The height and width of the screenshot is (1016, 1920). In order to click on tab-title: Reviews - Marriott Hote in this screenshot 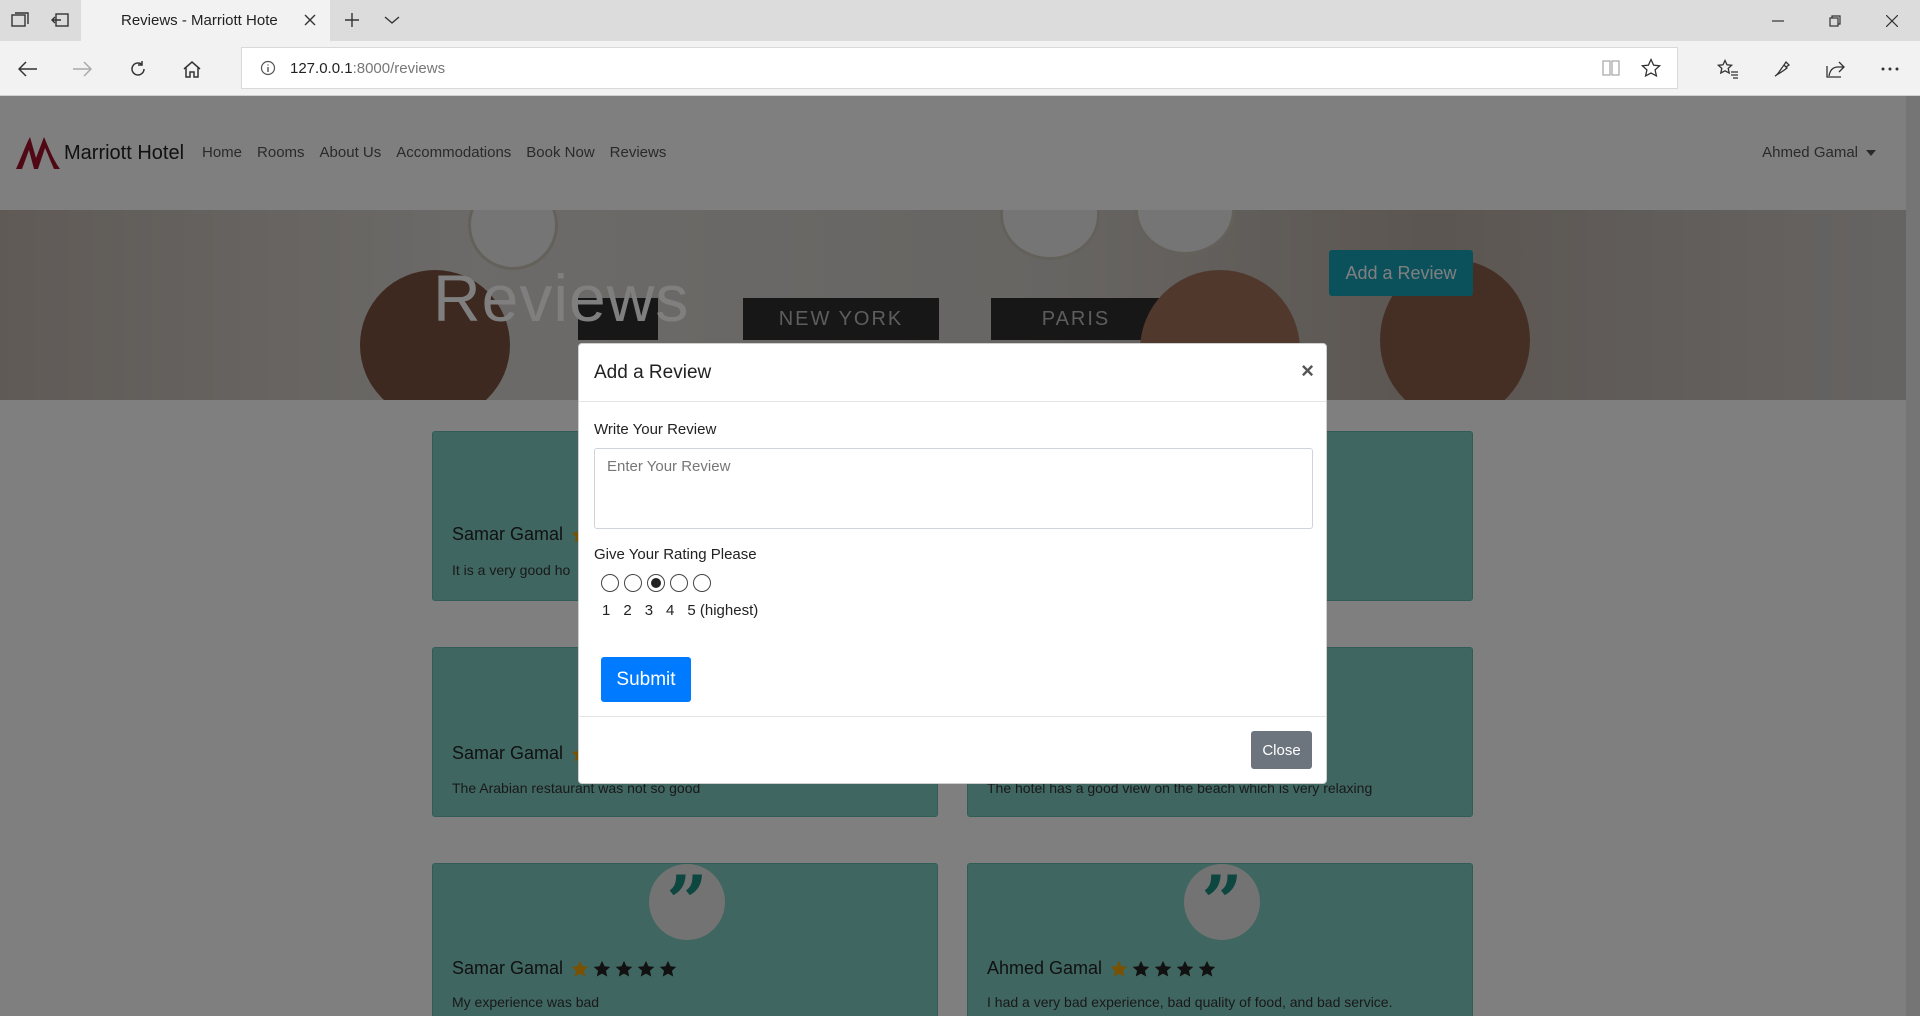, I will do `click(199, 20)`.